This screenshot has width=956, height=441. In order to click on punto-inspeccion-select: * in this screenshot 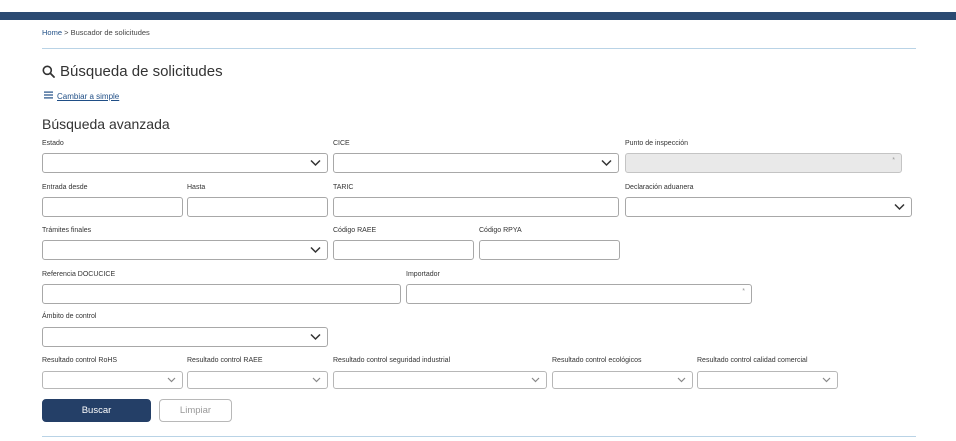, I will do `click(763, 163)`.